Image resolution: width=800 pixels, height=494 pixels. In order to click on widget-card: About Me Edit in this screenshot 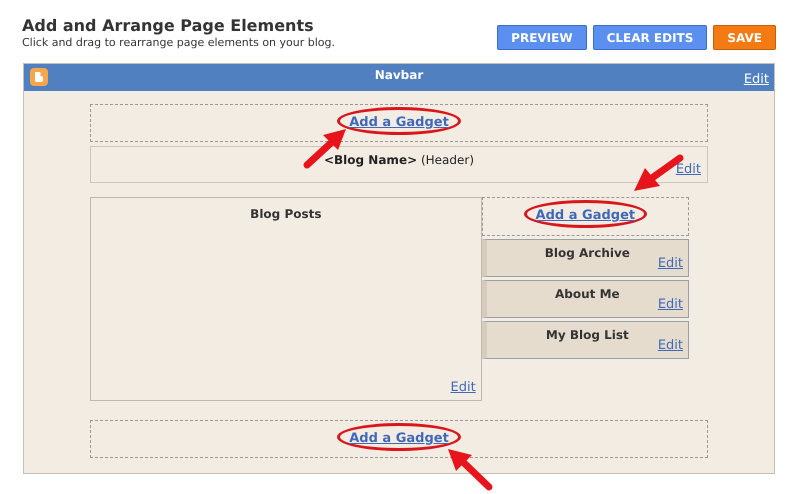, I will do `click(585, 299)`.